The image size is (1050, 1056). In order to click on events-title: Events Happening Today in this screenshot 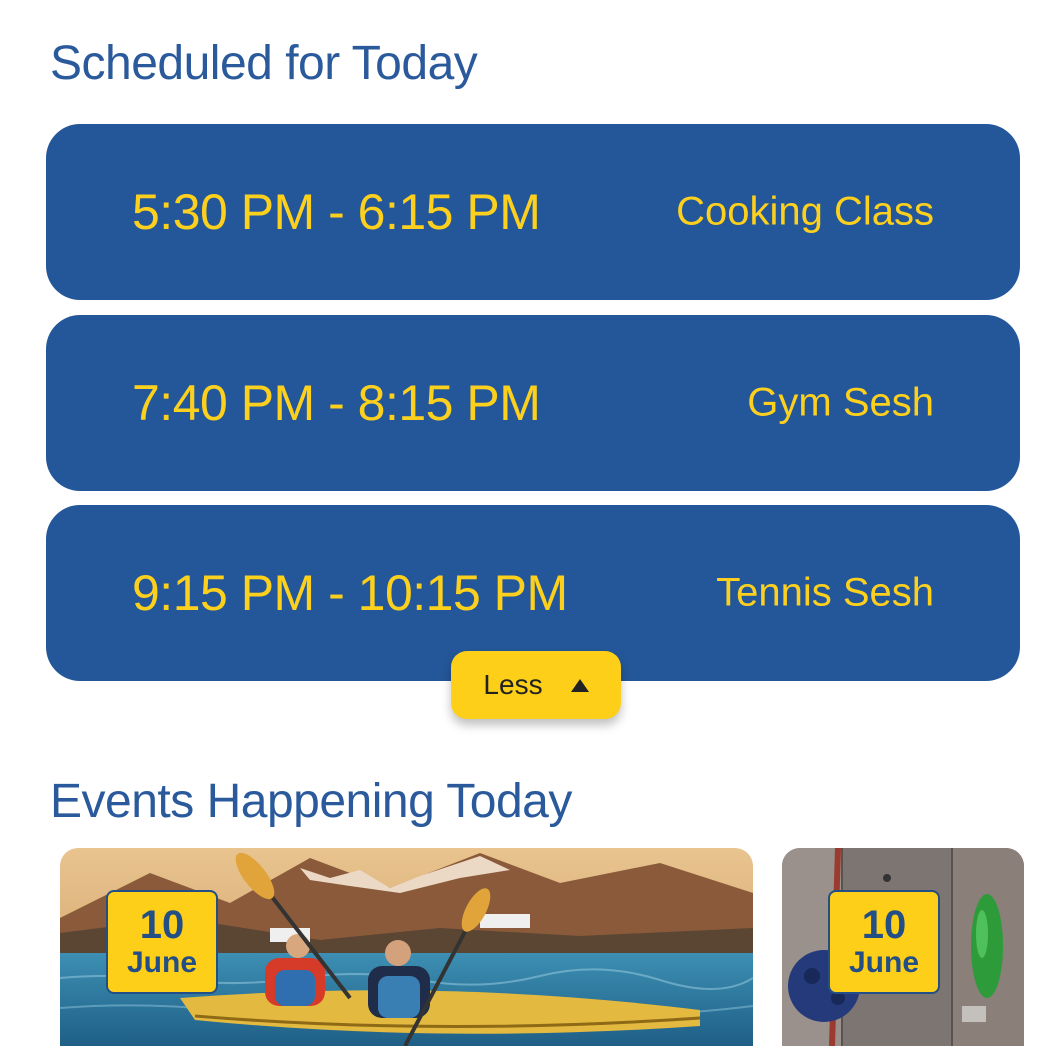, I will do `click(311, 801)`.